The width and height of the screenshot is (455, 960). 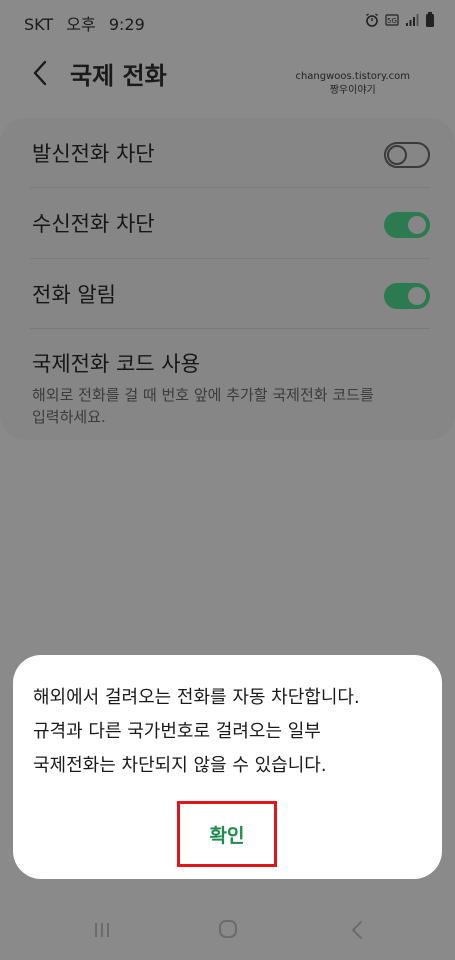 I want to click on incoming-block-toggle, so click(x=407, y=225).